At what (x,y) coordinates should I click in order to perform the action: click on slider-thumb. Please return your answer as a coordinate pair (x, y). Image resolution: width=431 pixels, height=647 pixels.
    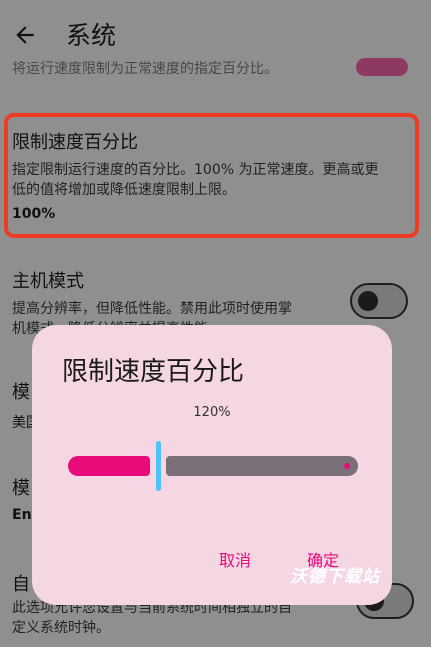
    Looking at the image, I should click on (158, 466).